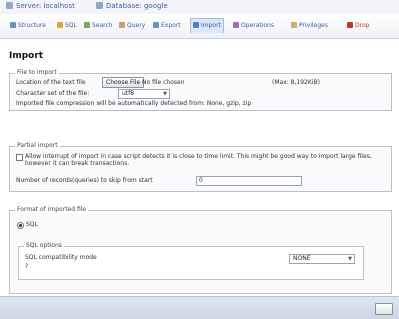 Image resolution: width=399 pixels, height=319 pixels. What do you see at coordinates (322, 259) in the screenshot?
I see `sql-compat-select: NONE ▼` at bounding box center [322, 259].